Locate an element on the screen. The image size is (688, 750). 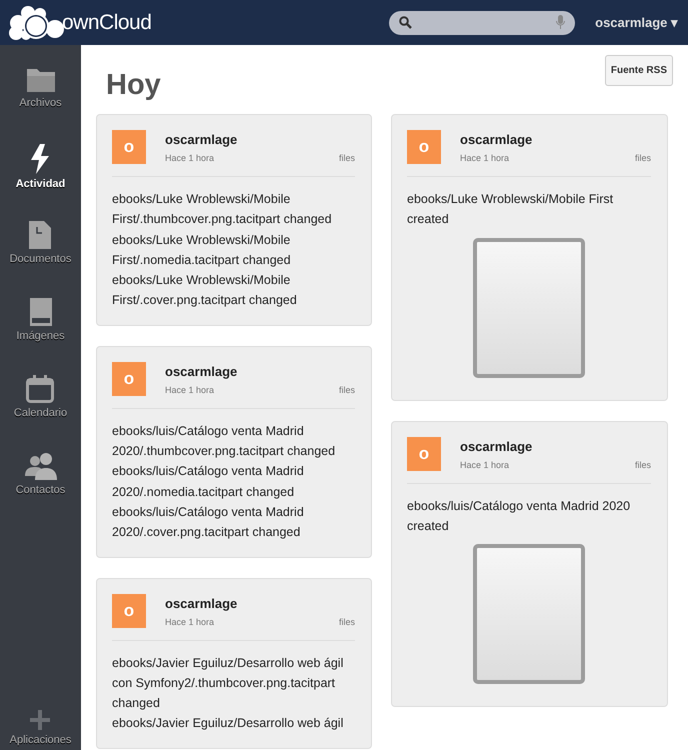
activity-text: ebooks/Javier Eguiluz/Desarrollo web ágil is located at coordinates (228, 723).